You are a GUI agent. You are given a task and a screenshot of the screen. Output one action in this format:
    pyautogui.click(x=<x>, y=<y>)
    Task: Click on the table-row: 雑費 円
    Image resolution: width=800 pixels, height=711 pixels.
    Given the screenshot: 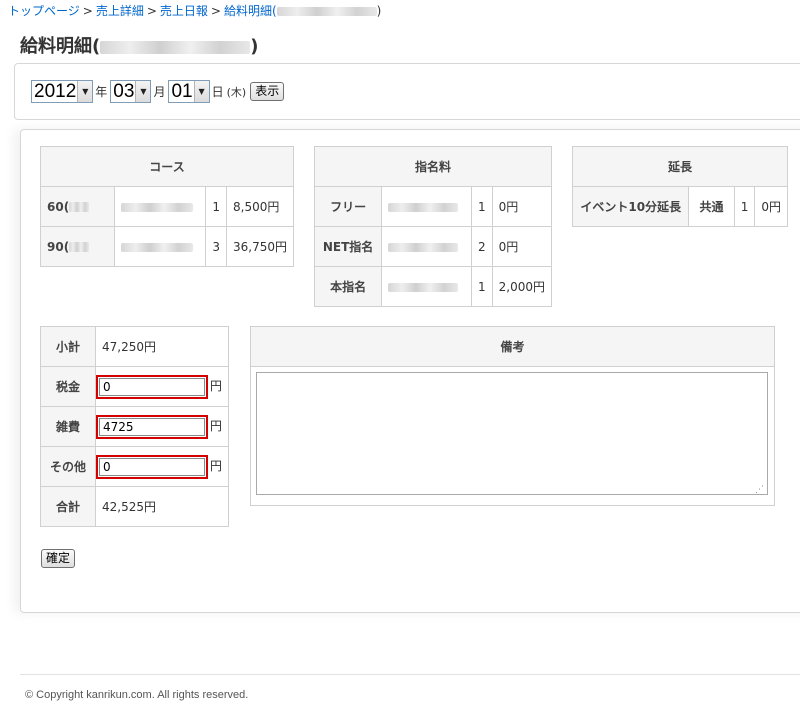 What is the action you would take?
    pyautogui.click(x=135, y=426)
    